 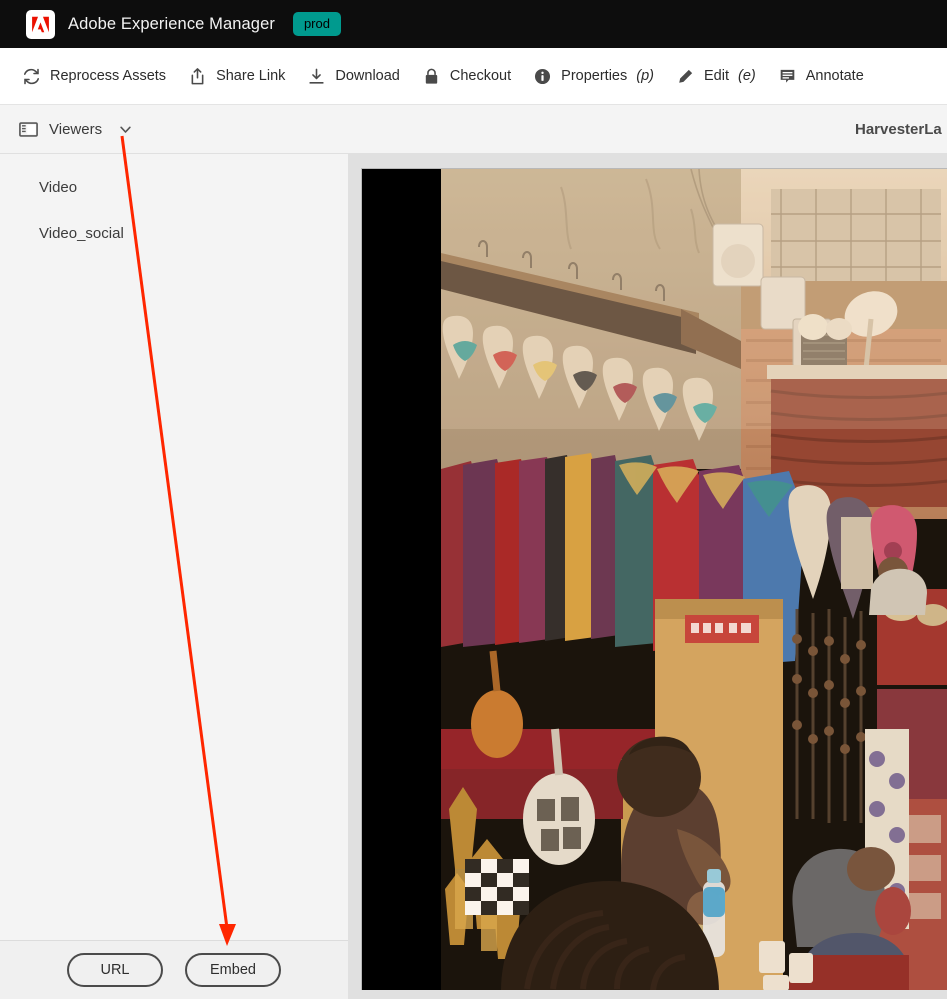 What do you see at coordinates (645, 76) in the screenshot?
I see `toolbar-shortcut: (p)` at bounding box center [645, 76].